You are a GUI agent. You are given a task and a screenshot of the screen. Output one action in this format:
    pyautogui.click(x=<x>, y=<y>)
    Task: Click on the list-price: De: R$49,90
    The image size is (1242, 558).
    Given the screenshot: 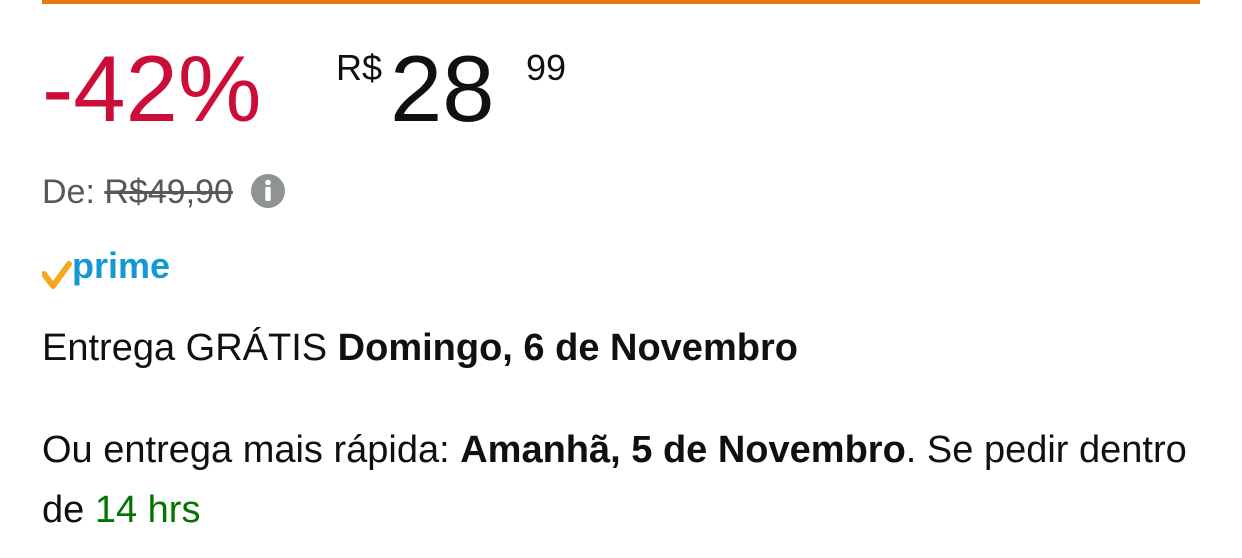 What is the action you would take?
    pyautogui.click(x=164, y=192)
    